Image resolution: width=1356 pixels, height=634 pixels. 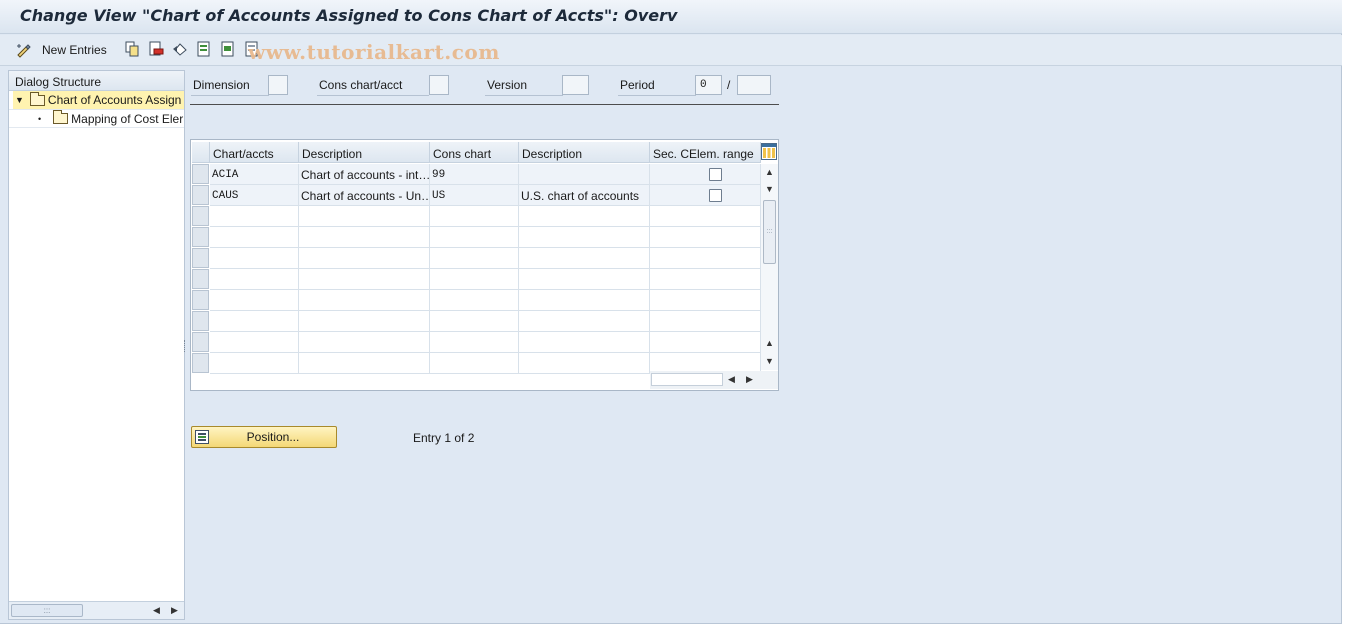 I want to click on tree-item-label: Chart of Accounts Assign, so click(x=114, y=100).